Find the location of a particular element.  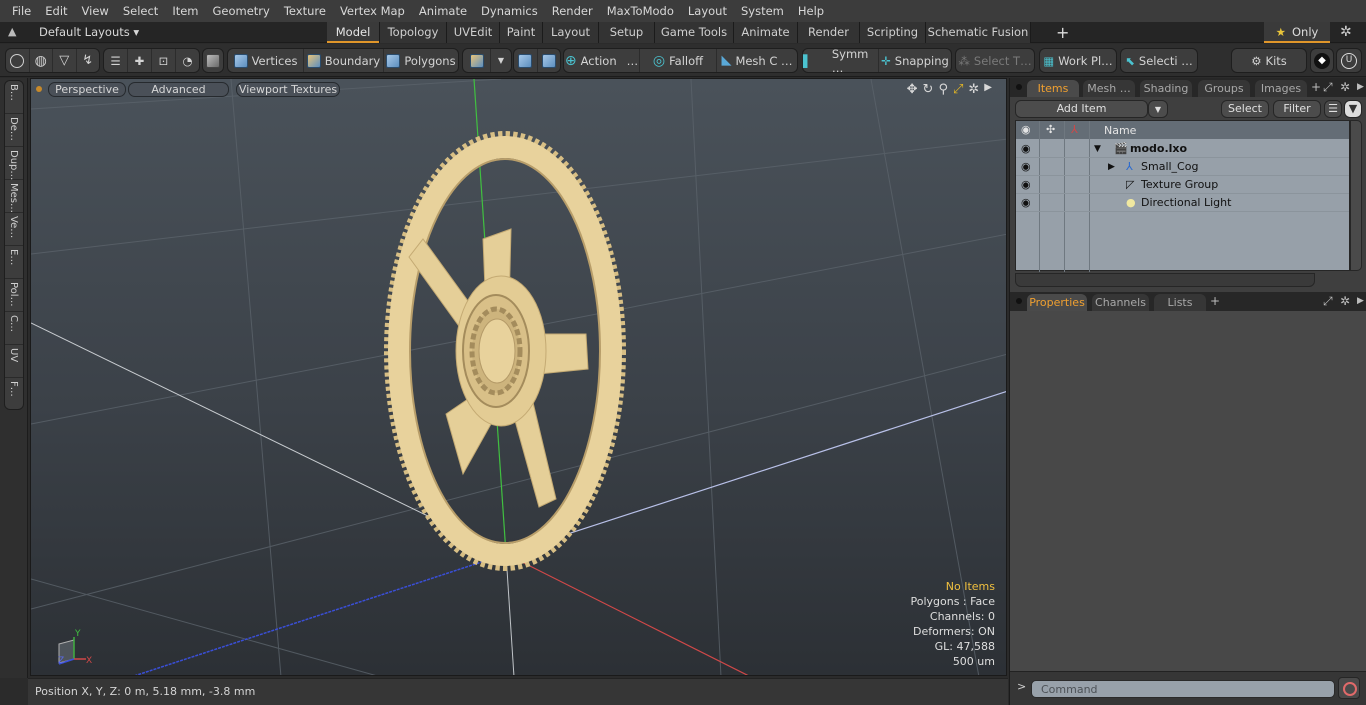

pen-tool-button: ▽ is located at coordinates (65, 60).